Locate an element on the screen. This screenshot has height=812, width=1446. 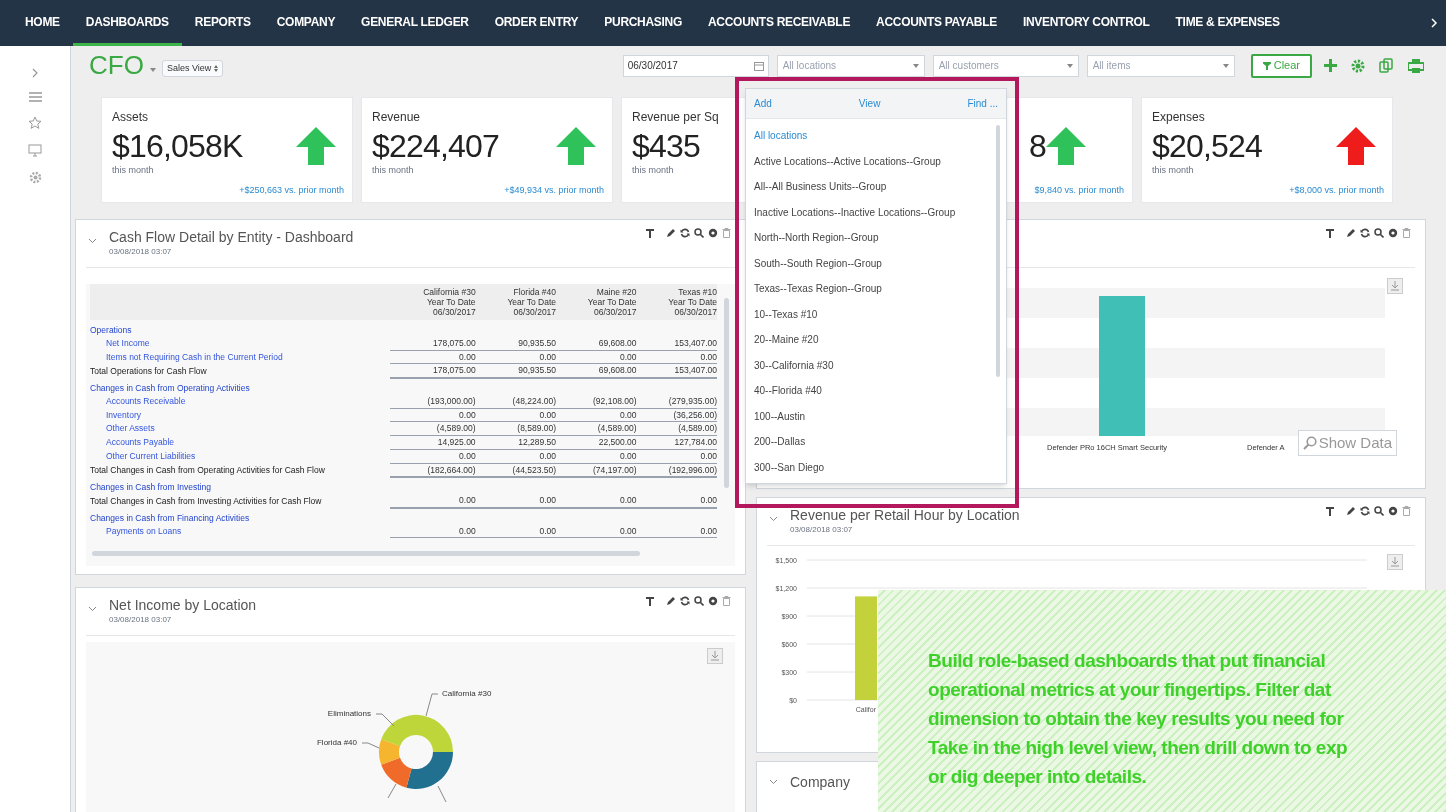
star-icon is located at coordinates (35, 123).